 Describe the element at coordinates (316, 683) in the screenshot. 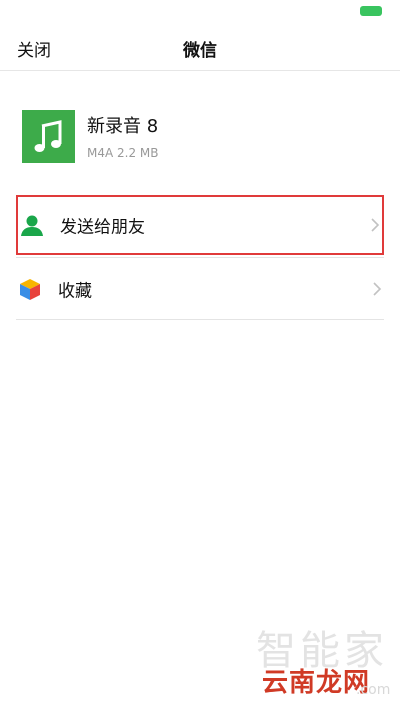

I see `watermark-logo: 云南龙网` at that location.